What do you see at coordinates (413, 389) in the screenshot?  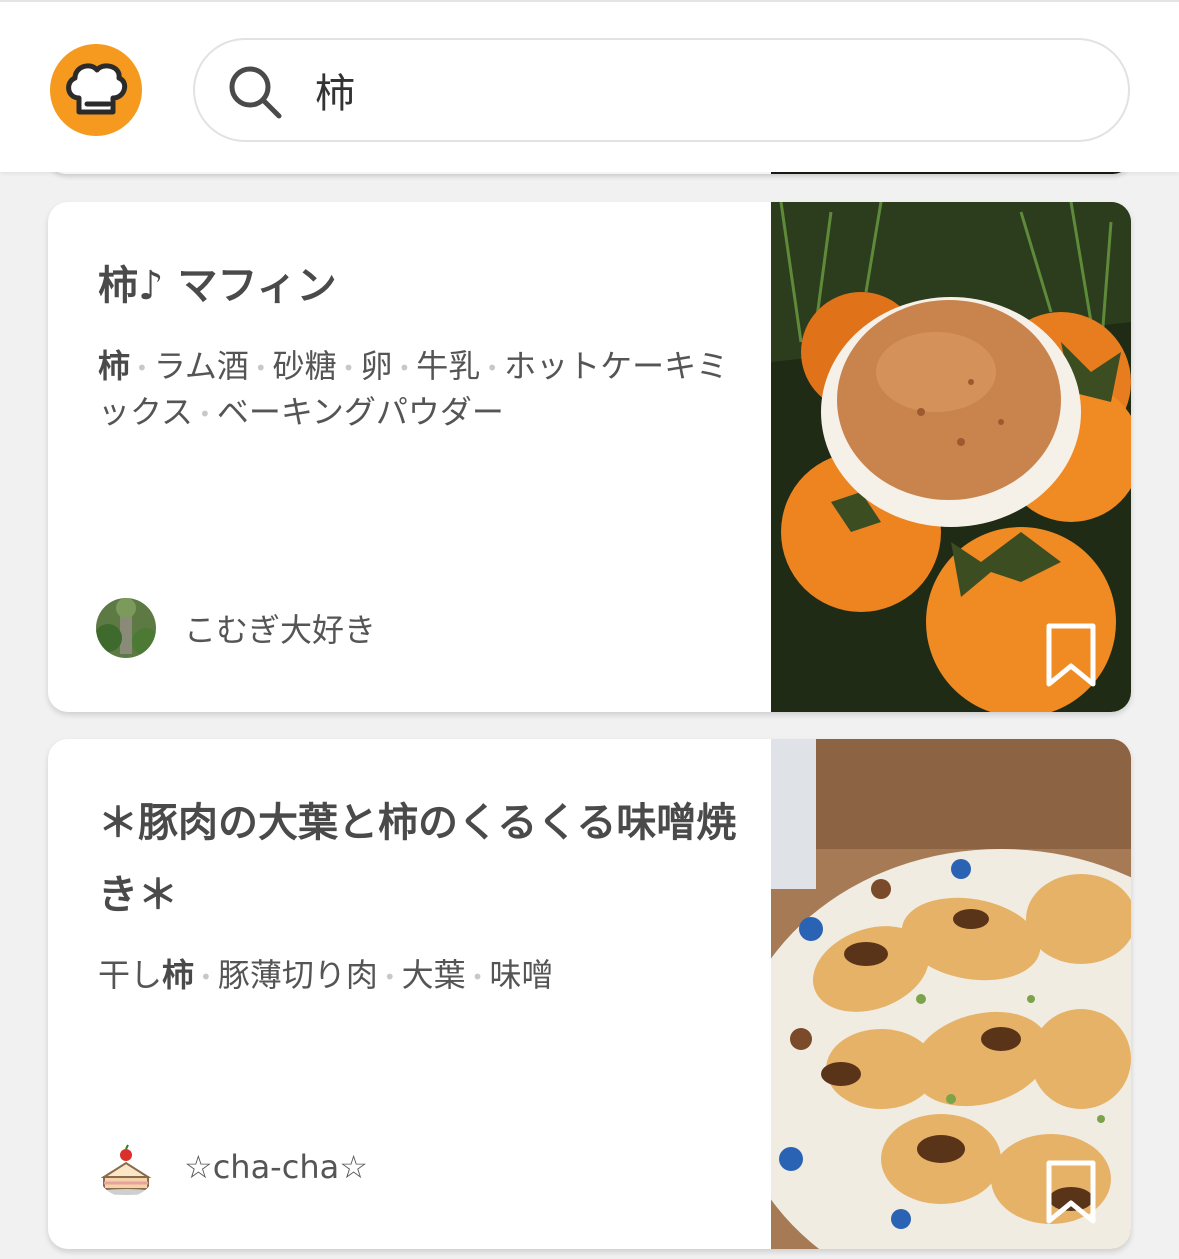 I see `ingredient-list: 柿 • ラム酒 • 砂糖 • 卵 • 牛乳 • ホットケーキミックス • ベーキングパウダー` at bounding box center [413, 389].